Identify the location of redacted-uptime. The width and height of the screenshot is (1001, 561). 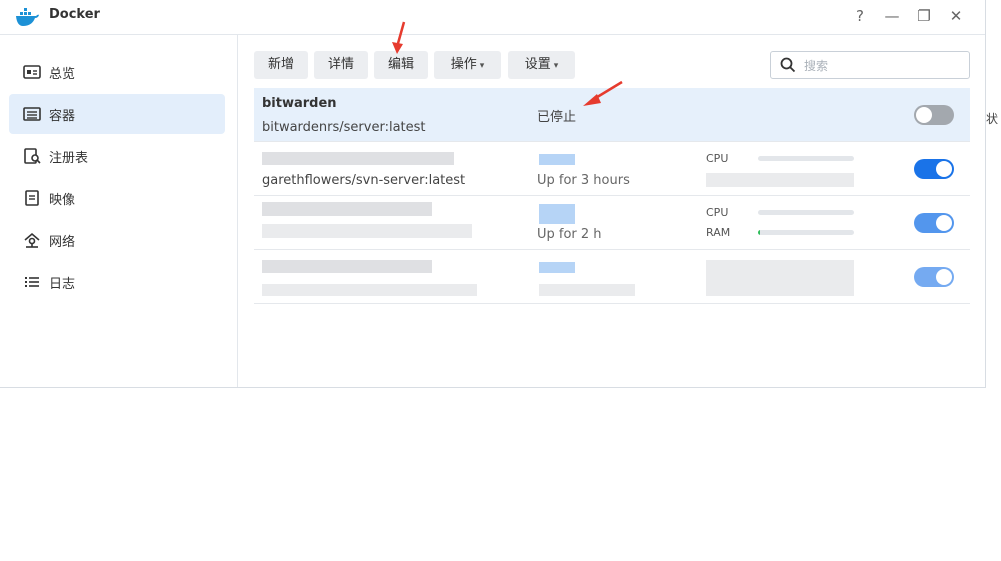
(587, 290).